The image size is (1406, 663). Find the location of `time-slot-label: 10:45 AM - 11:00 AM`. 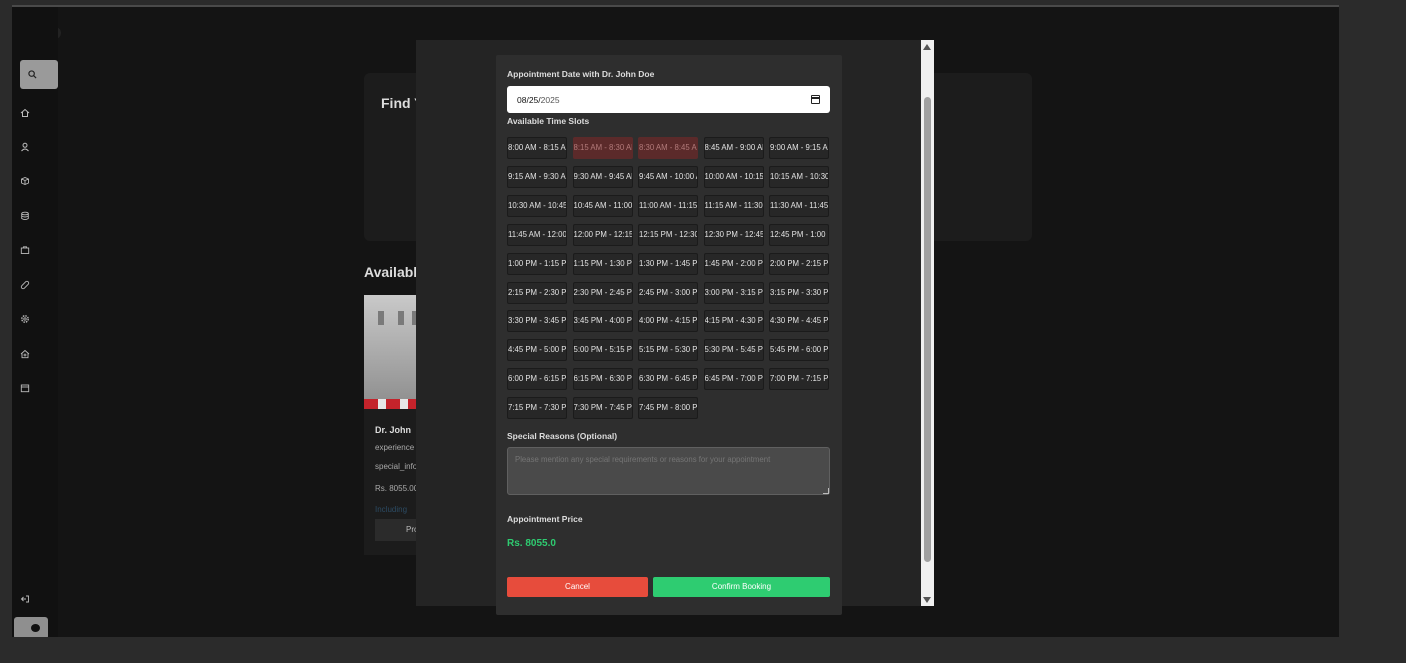

time-slot-label: 10:45 AM - 11:00 AM is located at coordinates (603, 205).